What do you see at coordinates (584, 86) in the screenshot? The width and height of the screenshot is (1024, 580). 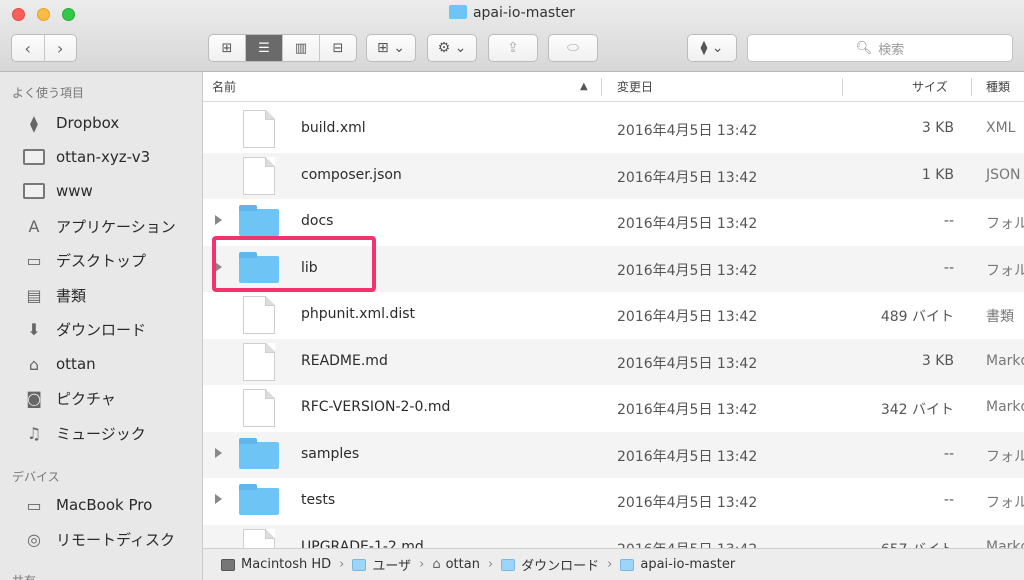 I see `sort-ascending-icon: ▲` at bounding box center [584, 86].